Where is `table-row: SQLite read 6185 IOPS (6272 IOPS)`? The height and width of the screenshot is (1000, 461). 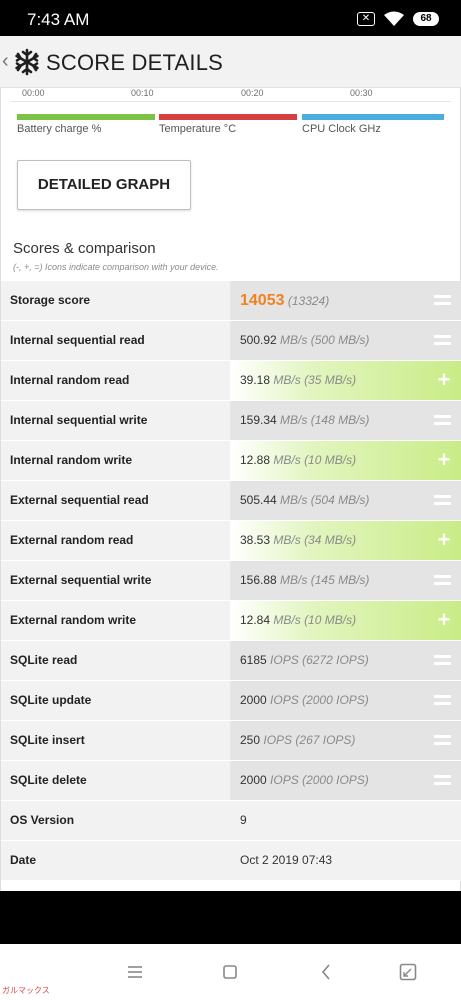 table-row: SQLite read 6185 IOPS (6272 IOPS) is located at coordinates (231, 661).